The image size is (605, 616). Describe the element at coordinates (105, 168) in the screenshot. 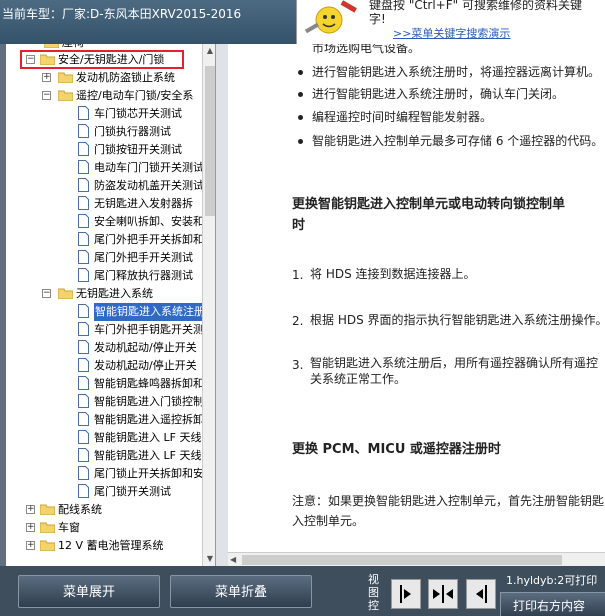

I see `tree-doc-item: 电动车门门锁开关测试` at that location.